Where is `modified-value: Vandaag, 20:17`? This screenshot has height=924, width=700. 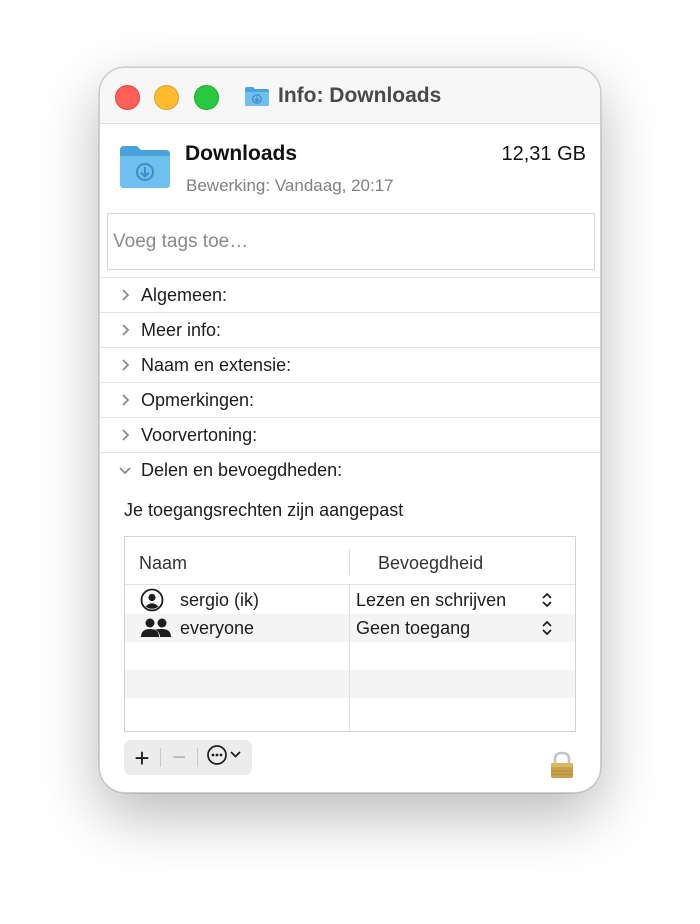
modified-value: Vandaag, 20:17 is located at coordinates (334, 185).